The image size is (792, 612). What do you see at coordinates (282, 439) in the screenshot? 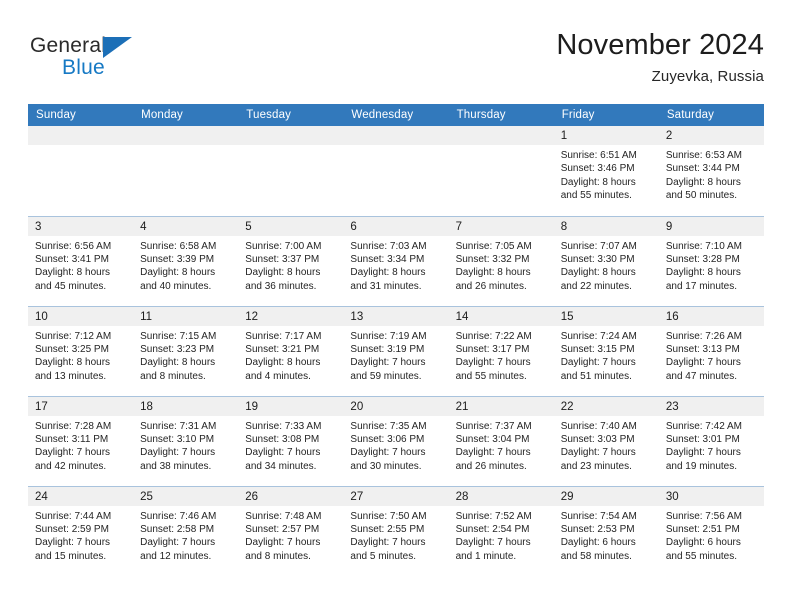
I see `sunset-time: Sunset: 3:08 PM` at bounding box center [282, 439].